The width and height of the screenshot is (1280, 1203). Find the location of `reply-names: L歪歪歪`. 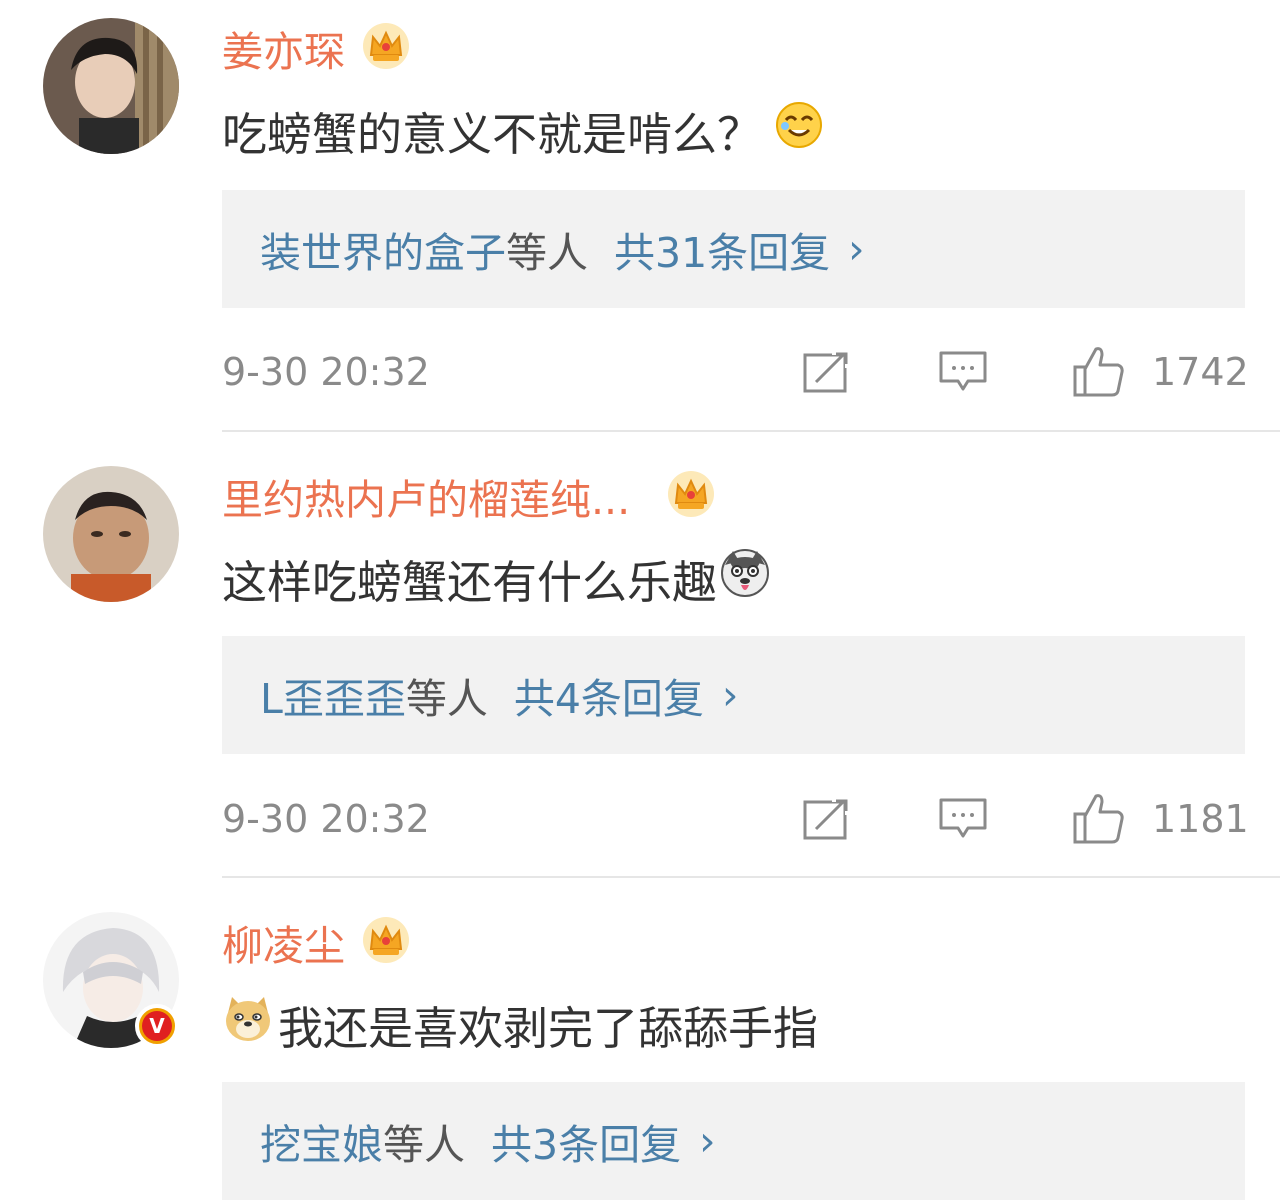

reply-names: L歪歪歪 is located at coordinates (333, 695).